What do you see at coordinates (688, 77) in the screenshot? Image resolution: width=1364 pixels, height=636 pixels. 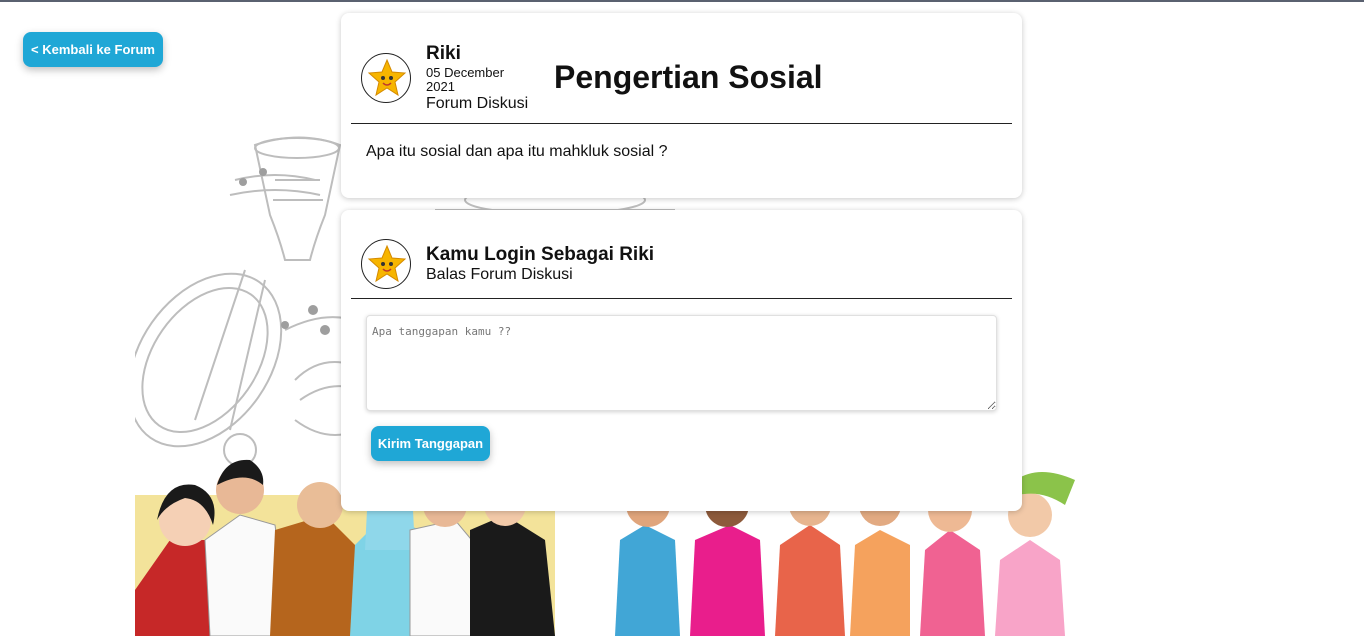 I see `post-title: Pengertian Sosial` at bounding box center [688, 77].